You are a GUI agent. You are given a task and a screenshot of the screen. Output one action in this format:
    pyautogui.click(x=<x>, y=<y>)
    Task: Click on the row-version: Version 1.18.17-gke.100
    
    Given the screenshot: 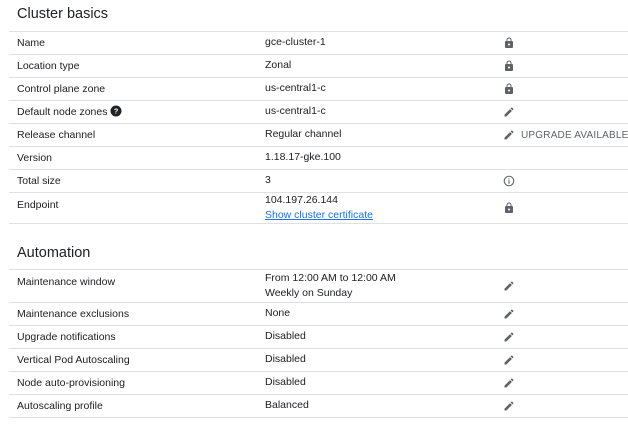 What is the action you would take?
    pyautogui.click(x=318, y=157)
    